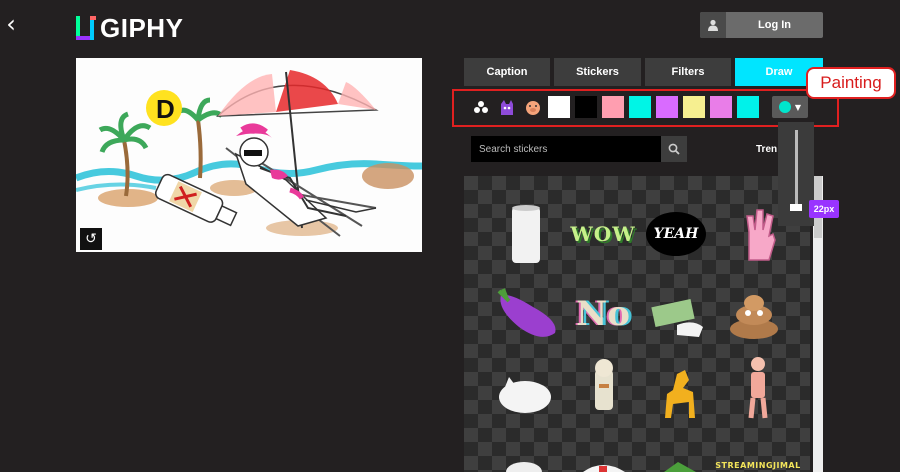 This screenshot has height=472, width=900. Describe the element at coordinates (613, 107) in the screenshot. I see `color-swatch-pink` at that location.